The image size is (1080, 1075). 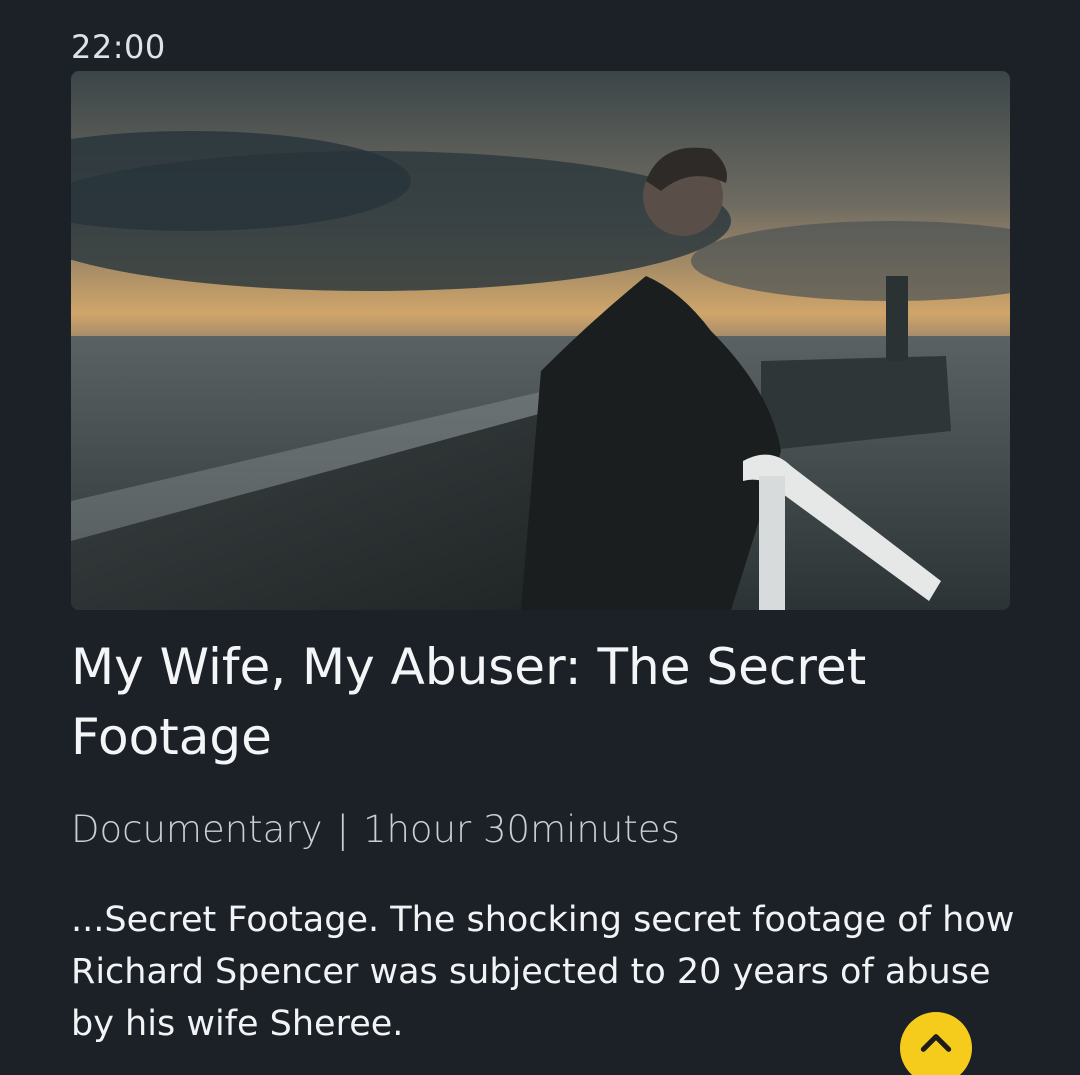 I want to click on status-time: 22:00, so click(x=118, y=47).